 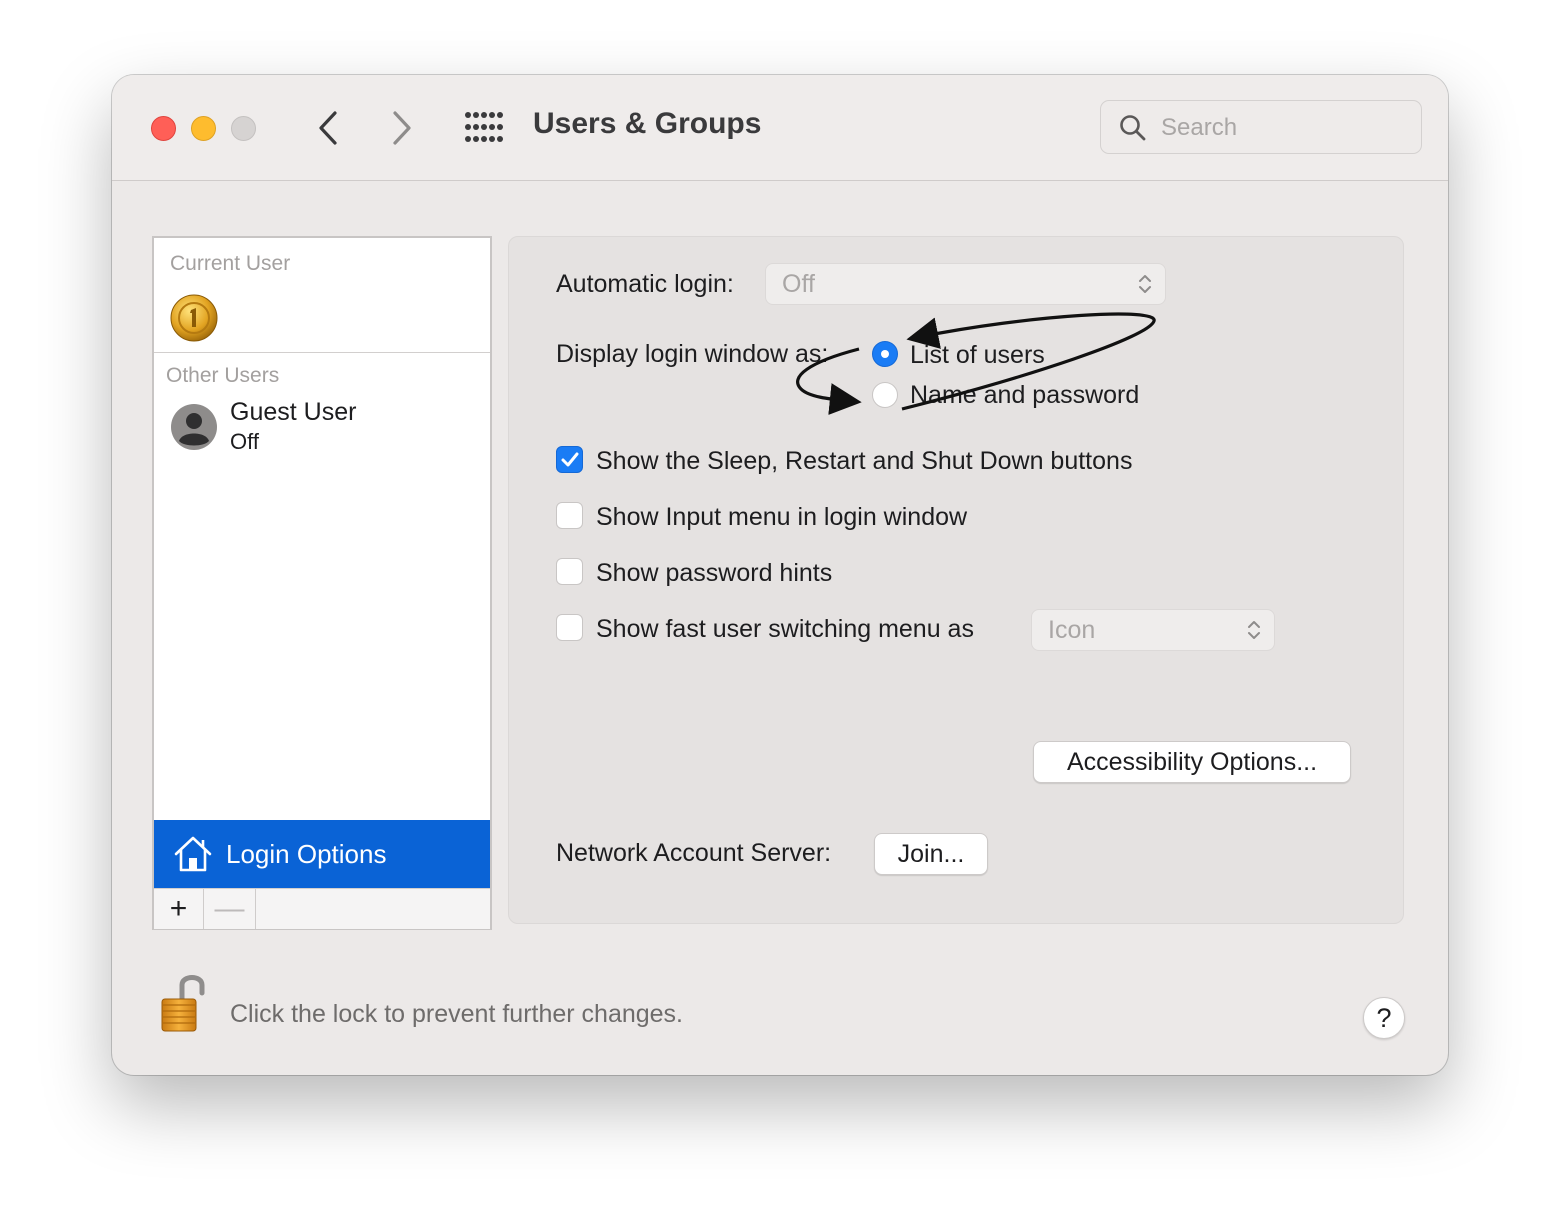 I want to click on grid-icon, so click(x=484, y=127).